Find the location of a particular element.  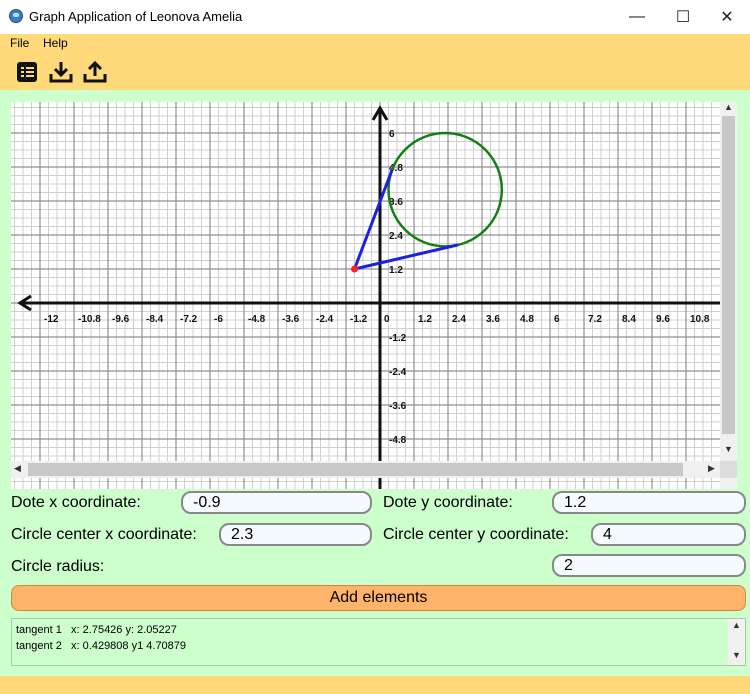

x-tick-label: -8.4 is located at coordinates (155, 319).